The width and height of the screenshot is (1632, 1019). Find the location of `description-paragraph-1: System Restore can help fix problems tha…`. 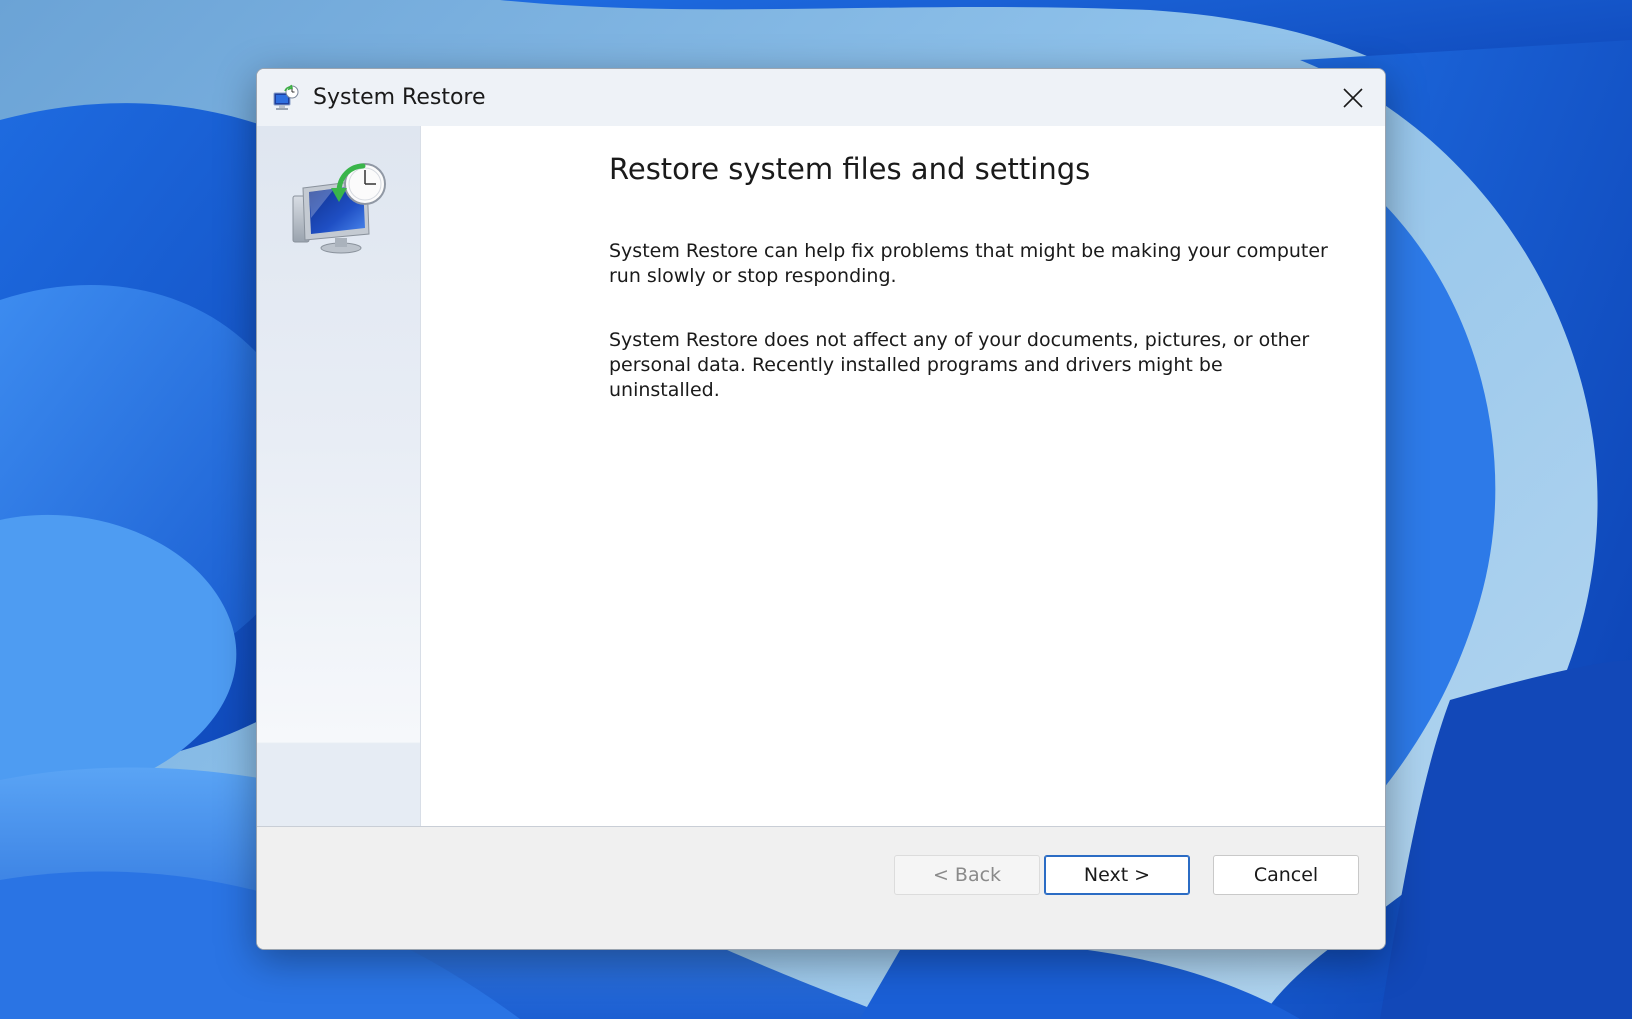

description-paragraph-1: System Restore can help fix problems tha… is located at coordinates (968, 263).